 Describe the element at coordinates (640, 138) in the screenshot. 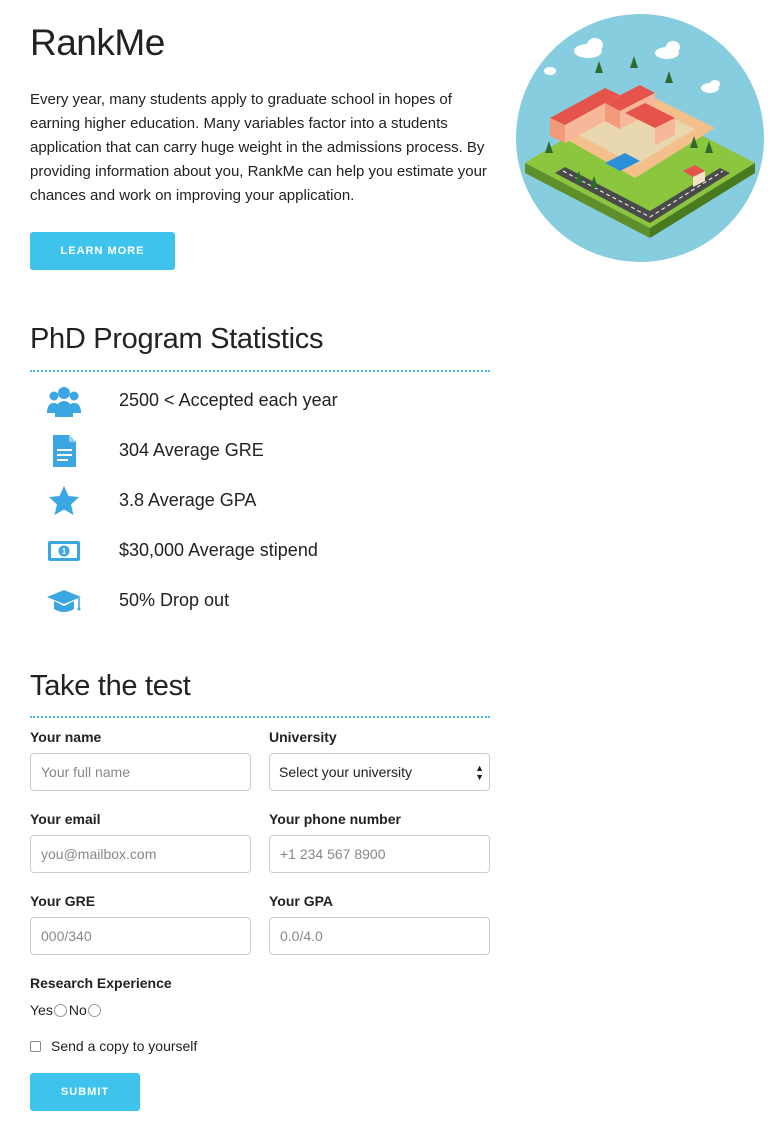

I see `campus-illustration` at that location.